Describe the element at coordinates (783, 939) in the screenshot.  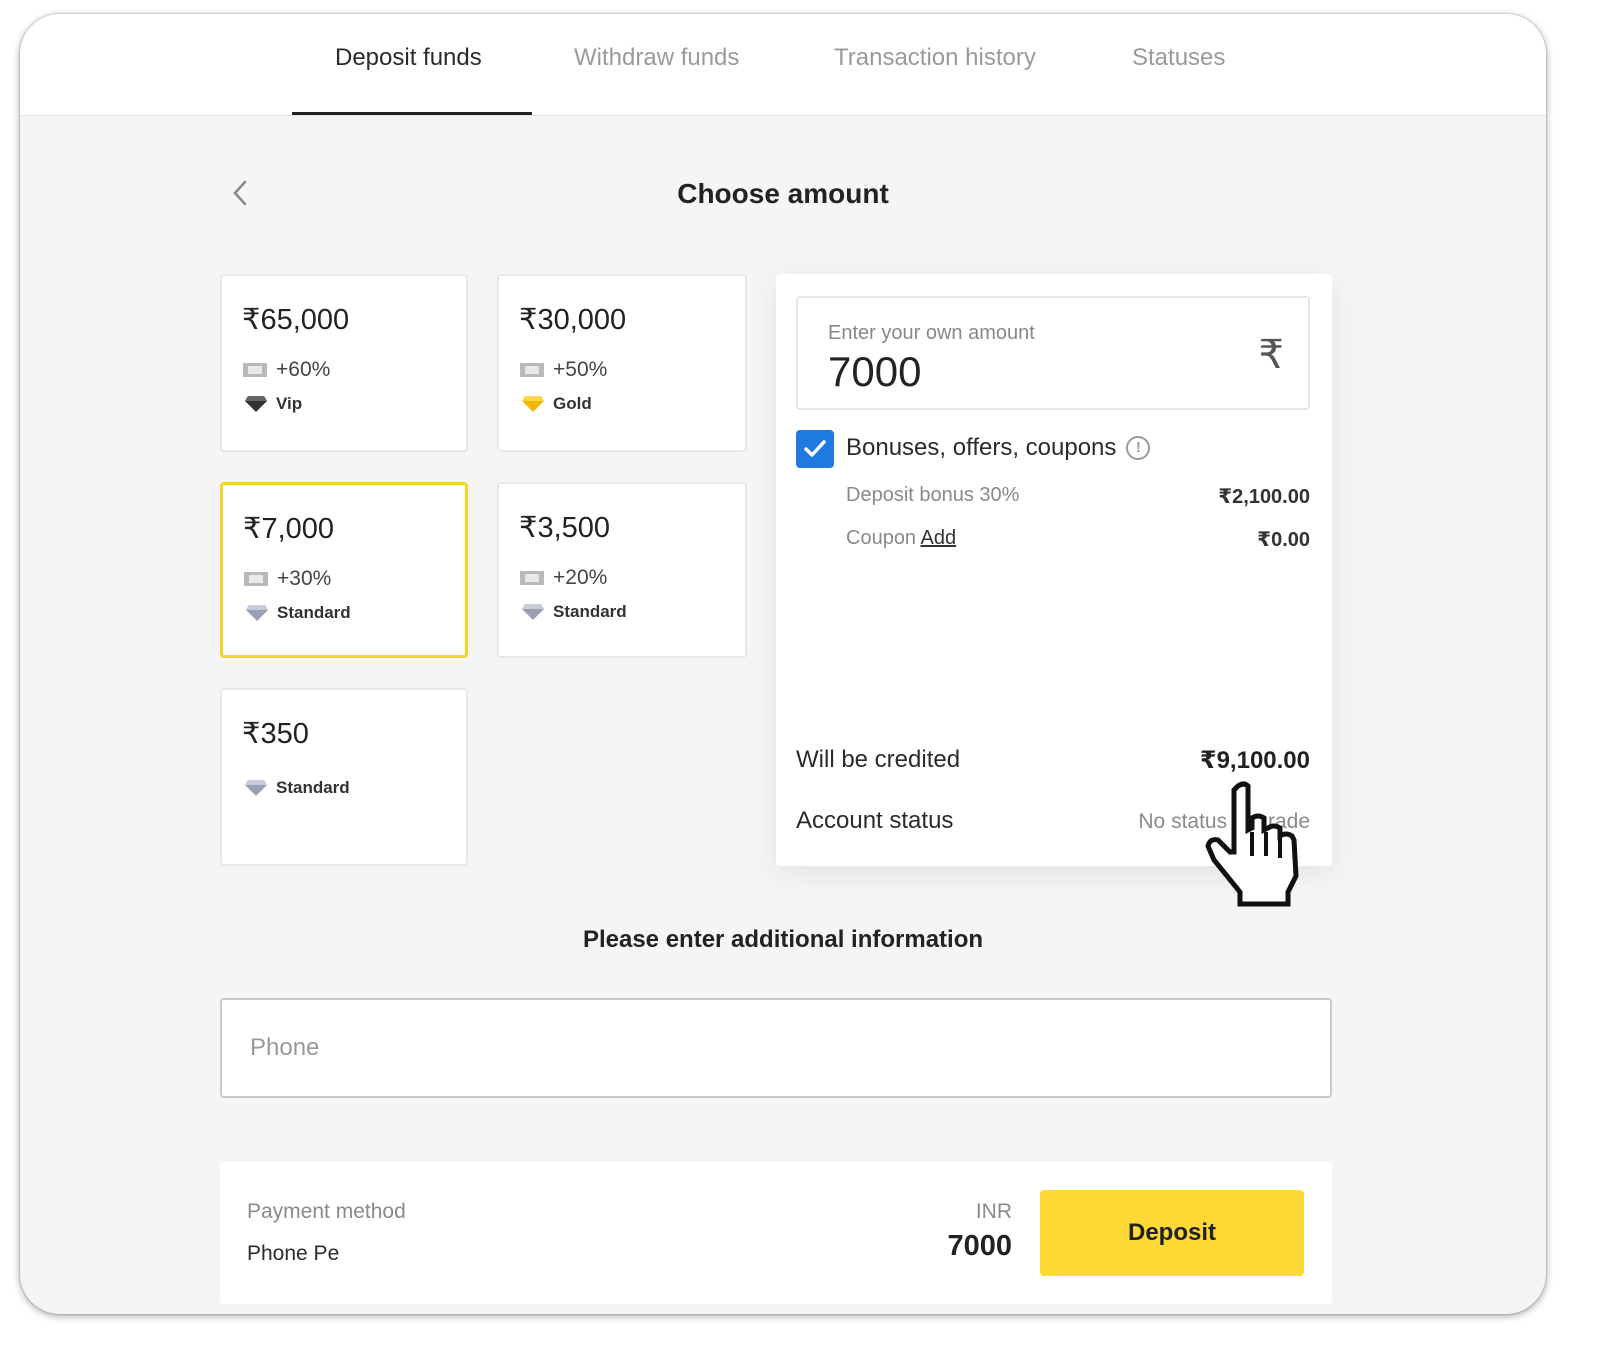
I see `additional-info-title: Please enter additional information` at that location.